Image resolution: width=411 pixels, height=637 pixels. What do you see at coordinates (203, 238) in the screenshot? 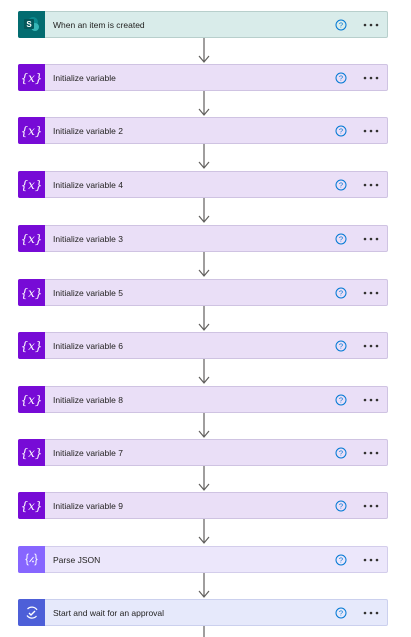
I see `step-card-variable: {x} Initialize variable 3 ?` at bounding box center [203, 238].